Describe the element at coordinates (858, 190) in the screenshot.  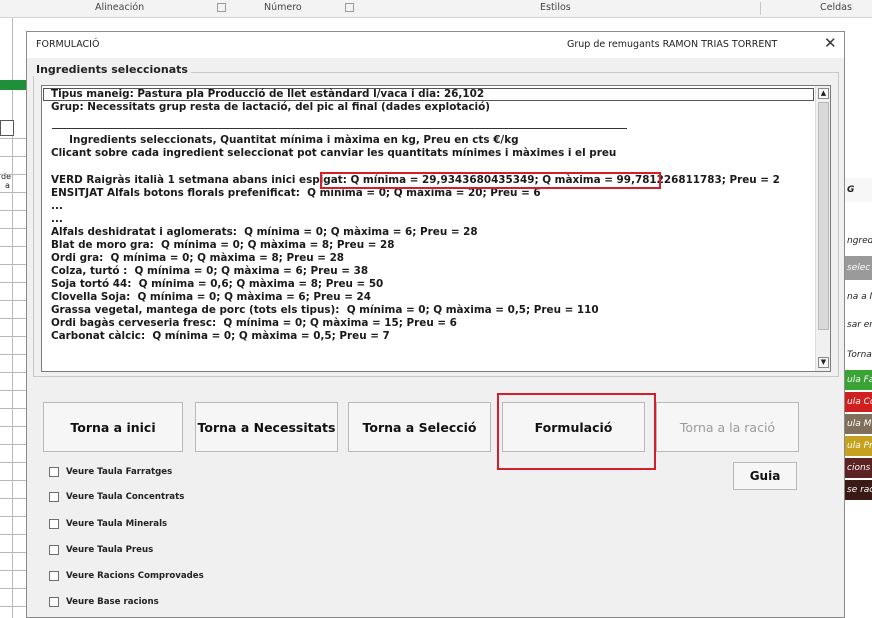
I see `excel-button-fragment: G` at that location.